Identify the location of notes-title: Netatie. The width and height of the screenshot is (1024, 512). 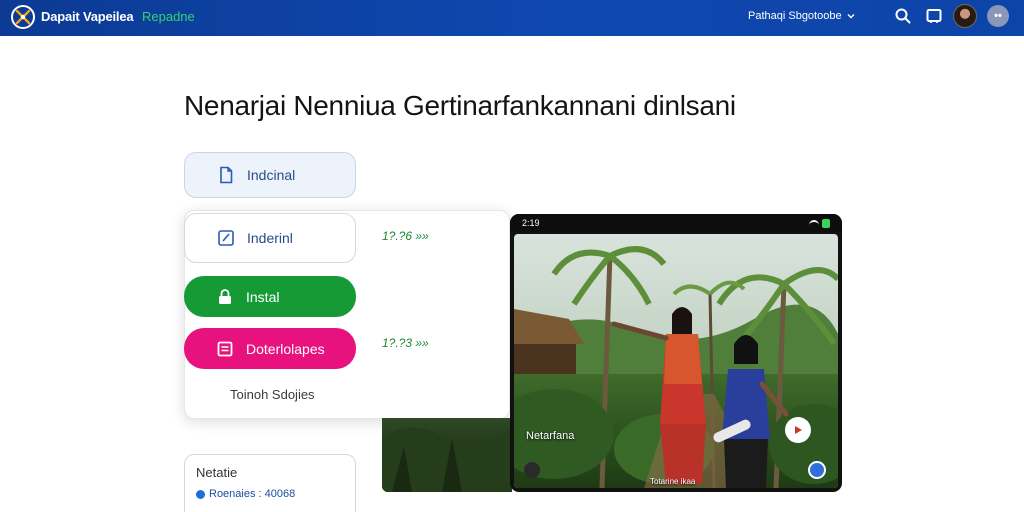
(217, 472).